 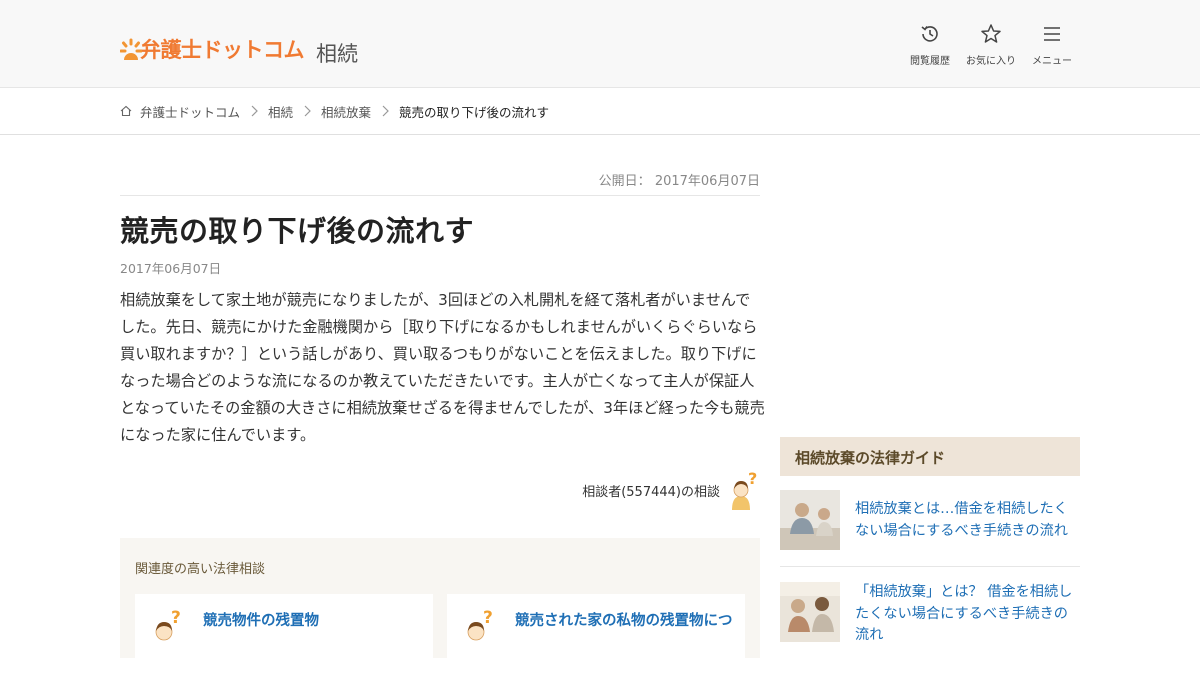 I want to click on guide-item-title: 相続放棄とは…借金を相続したくない場合にするべき手続きの流れ, so click(x=961, y=520).